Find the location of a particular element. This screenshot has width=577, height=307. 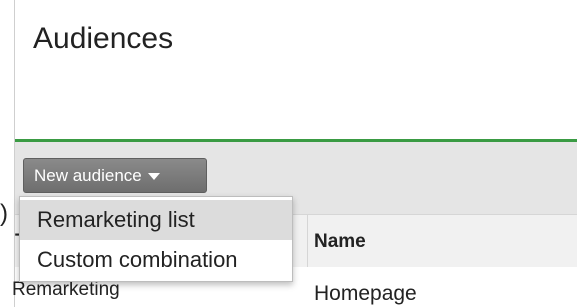

caret-down-icon is located at coordinates (153, 177).